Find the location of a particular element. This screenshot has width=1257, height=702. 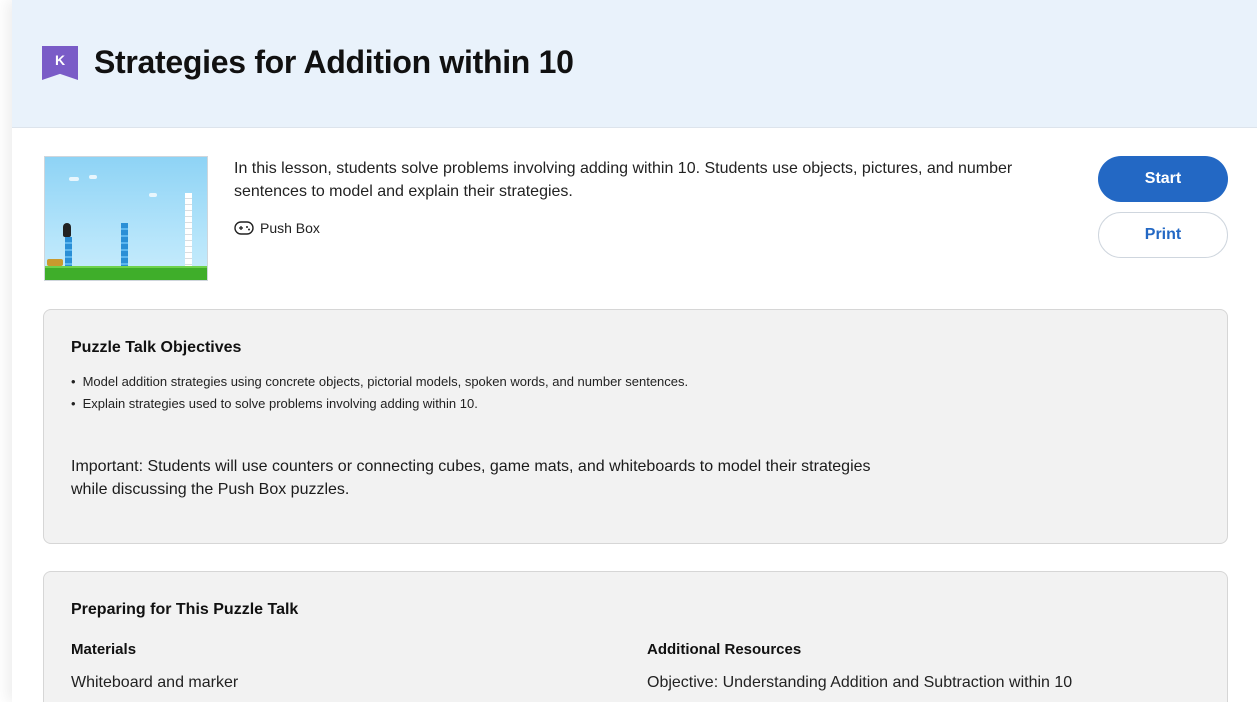

start-button: Start is located at coordinates (1163, 179).